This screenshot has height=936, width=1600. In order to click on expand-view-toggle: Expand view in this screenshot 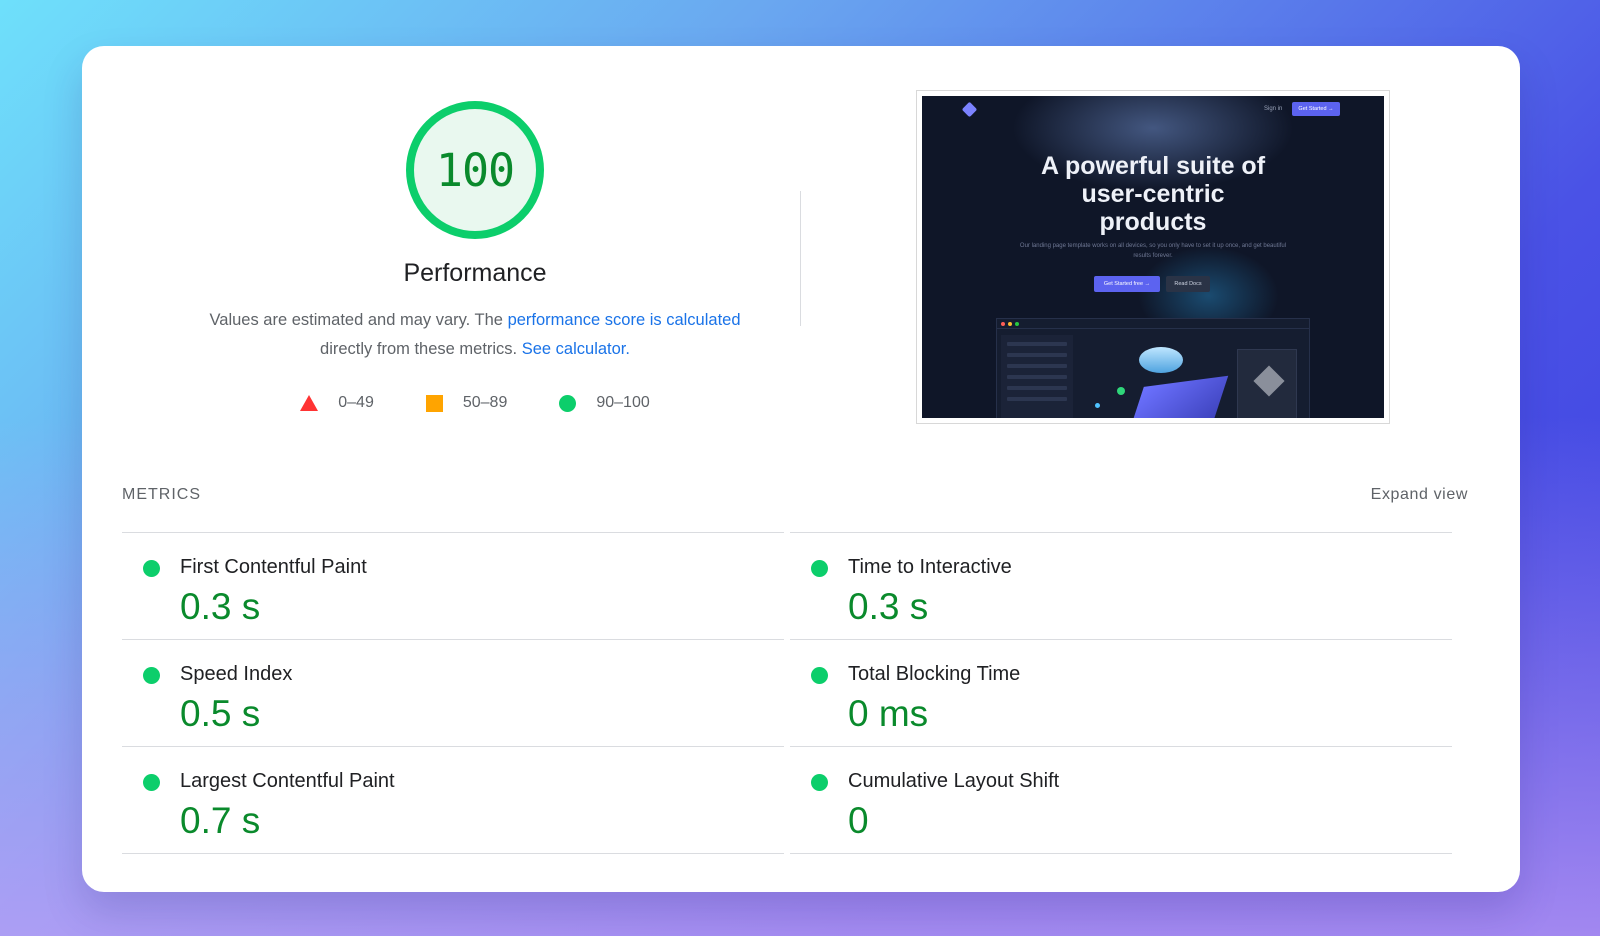, I will do `click(1419, 495)`.